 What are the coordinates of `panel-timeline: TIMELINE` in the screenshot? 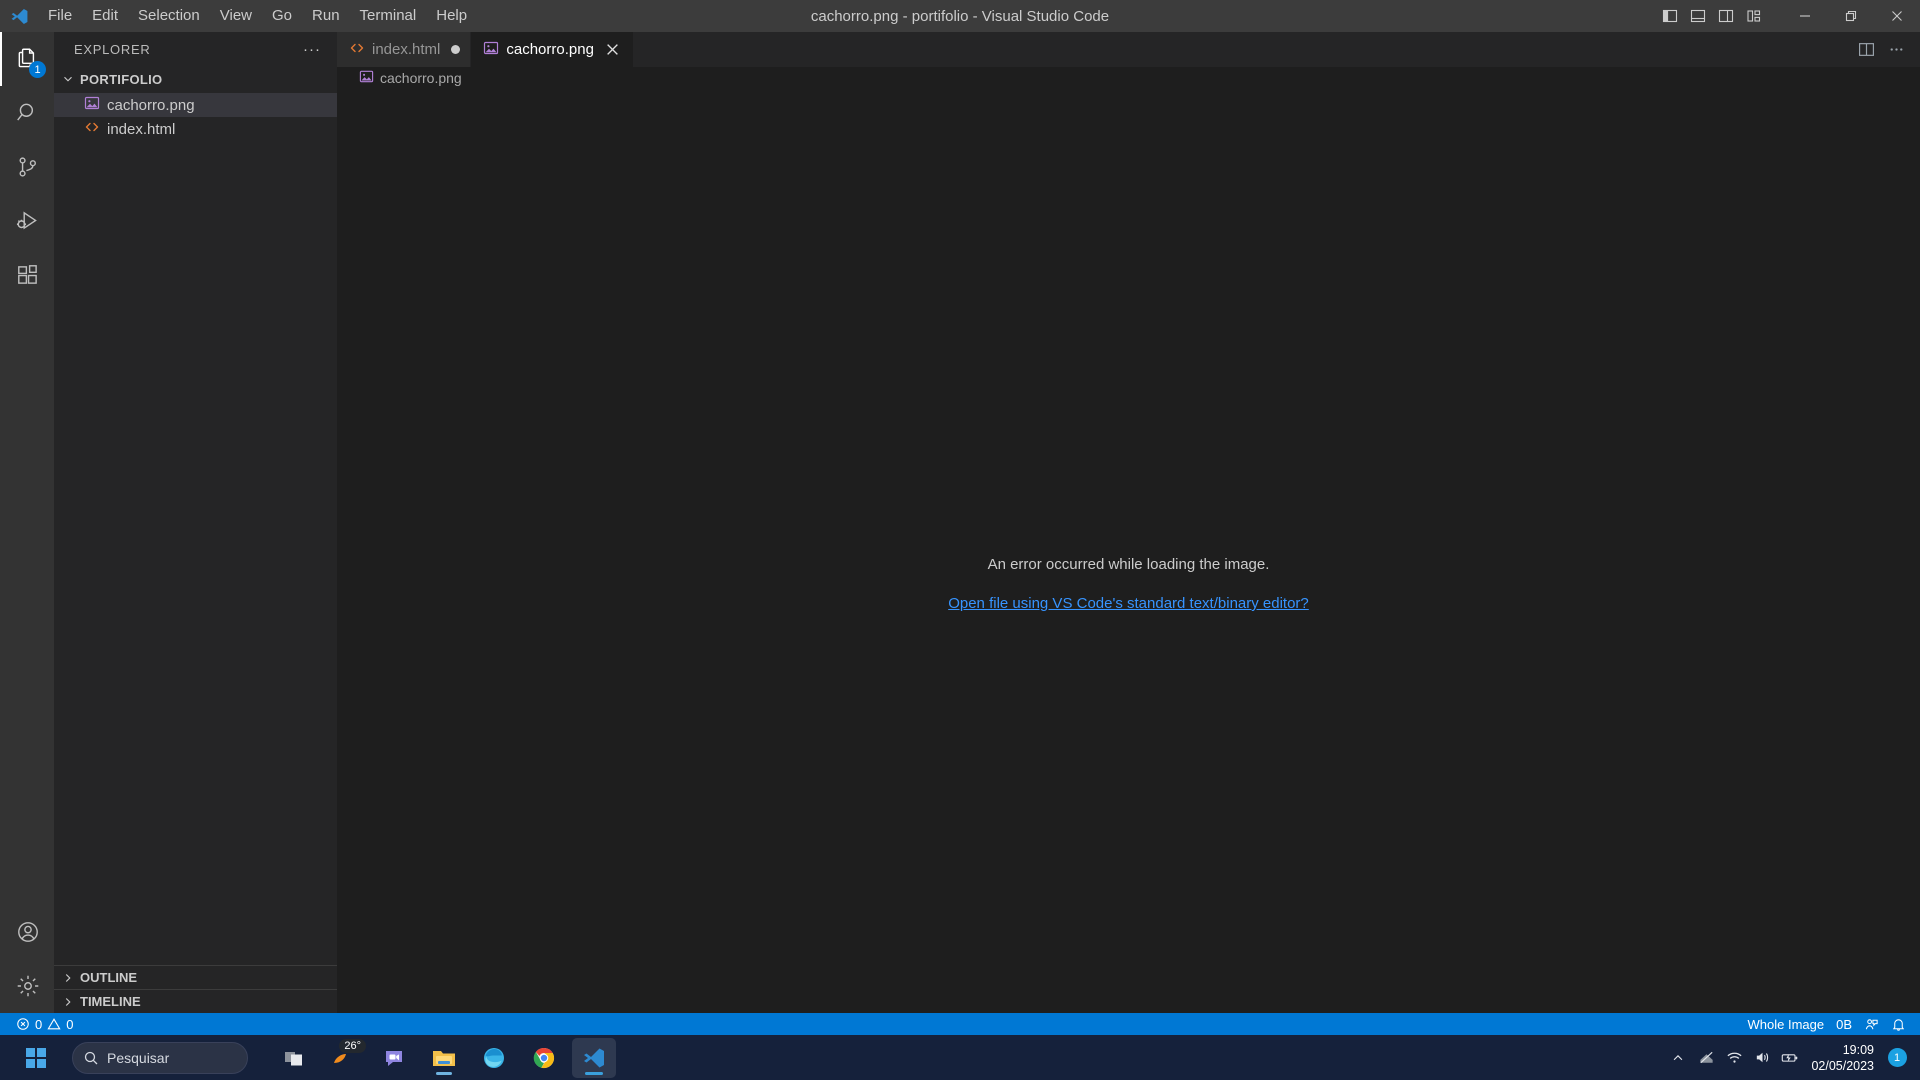 It's located at (195, 1001).